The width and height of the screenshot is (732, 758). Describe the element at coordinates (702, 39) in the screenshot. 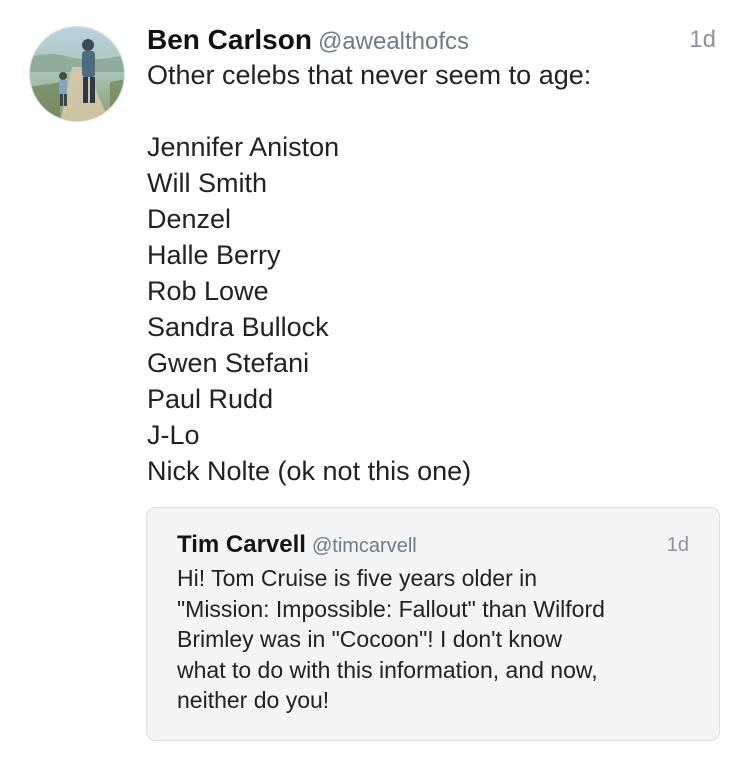

I see `timestamp: 1d` at that location.